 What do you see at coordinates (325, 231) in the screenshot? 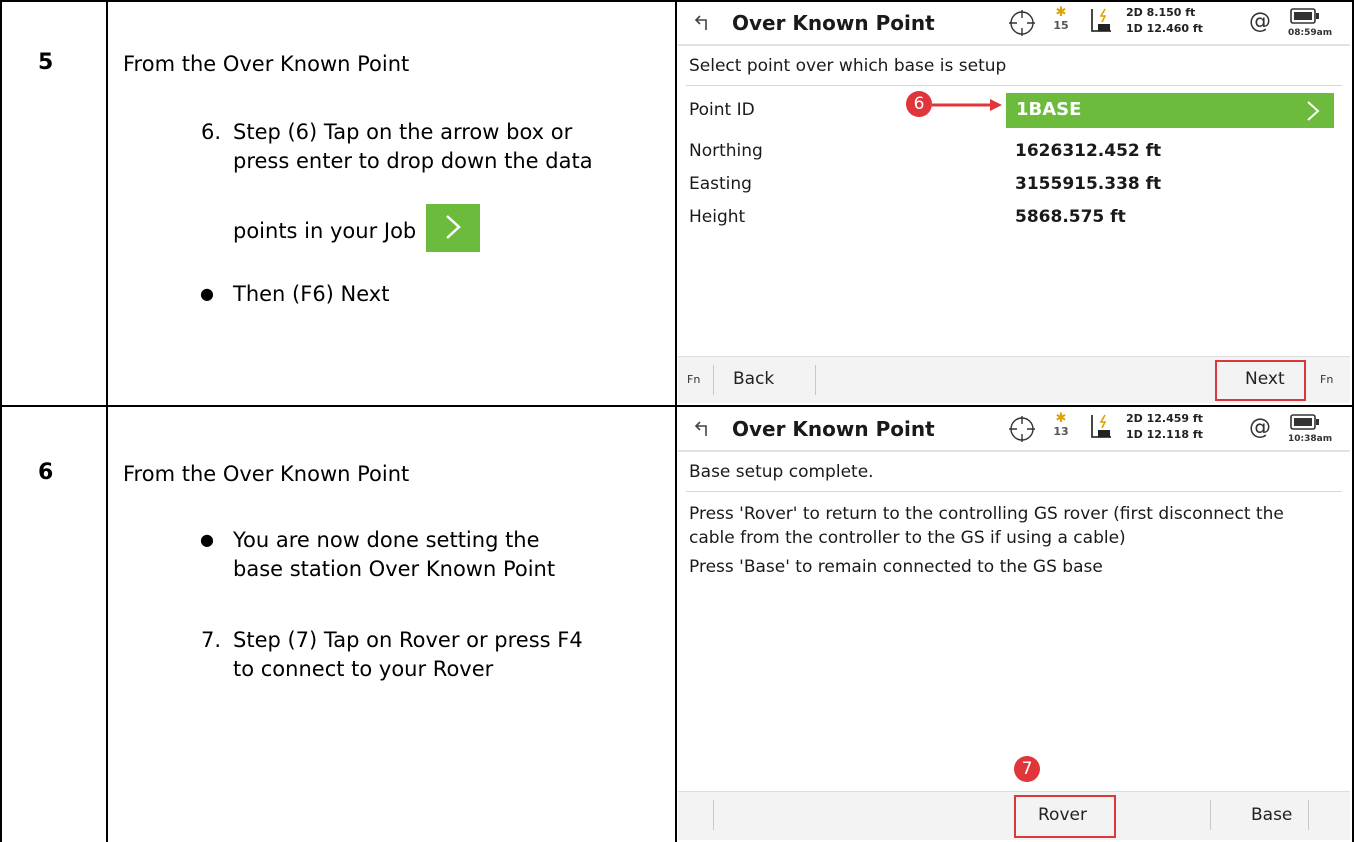
I see `step-item-line-text: points in your Job` at bounding box center [325, 231].